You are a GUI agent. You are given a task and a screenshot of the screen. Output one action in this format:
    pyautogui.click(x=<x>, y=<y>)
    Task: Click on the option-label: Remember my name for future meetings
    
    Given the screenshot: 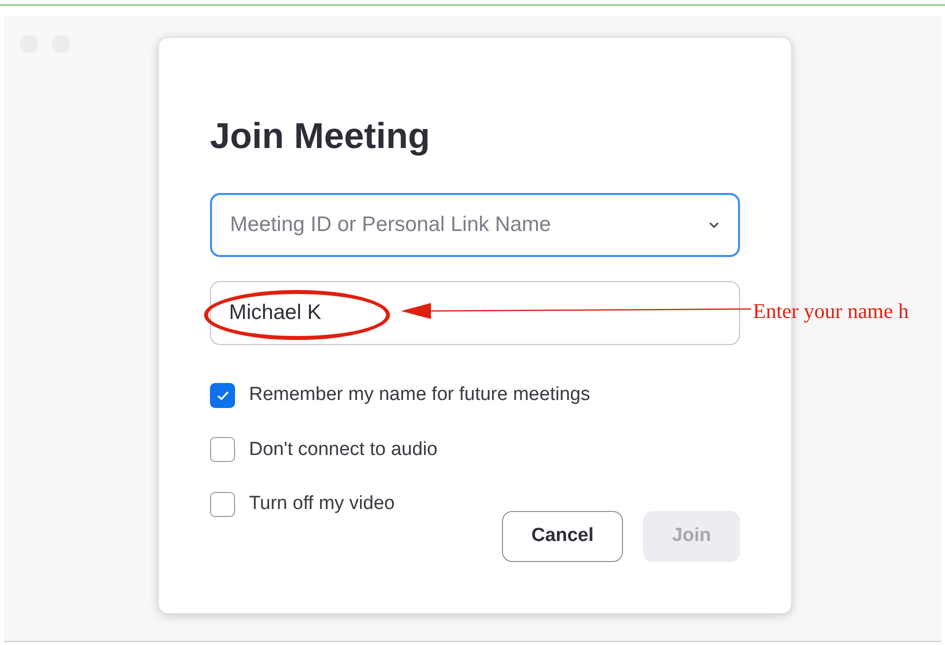 What is the action you would take?
    pyautogui.click(x=419, y=395)
    